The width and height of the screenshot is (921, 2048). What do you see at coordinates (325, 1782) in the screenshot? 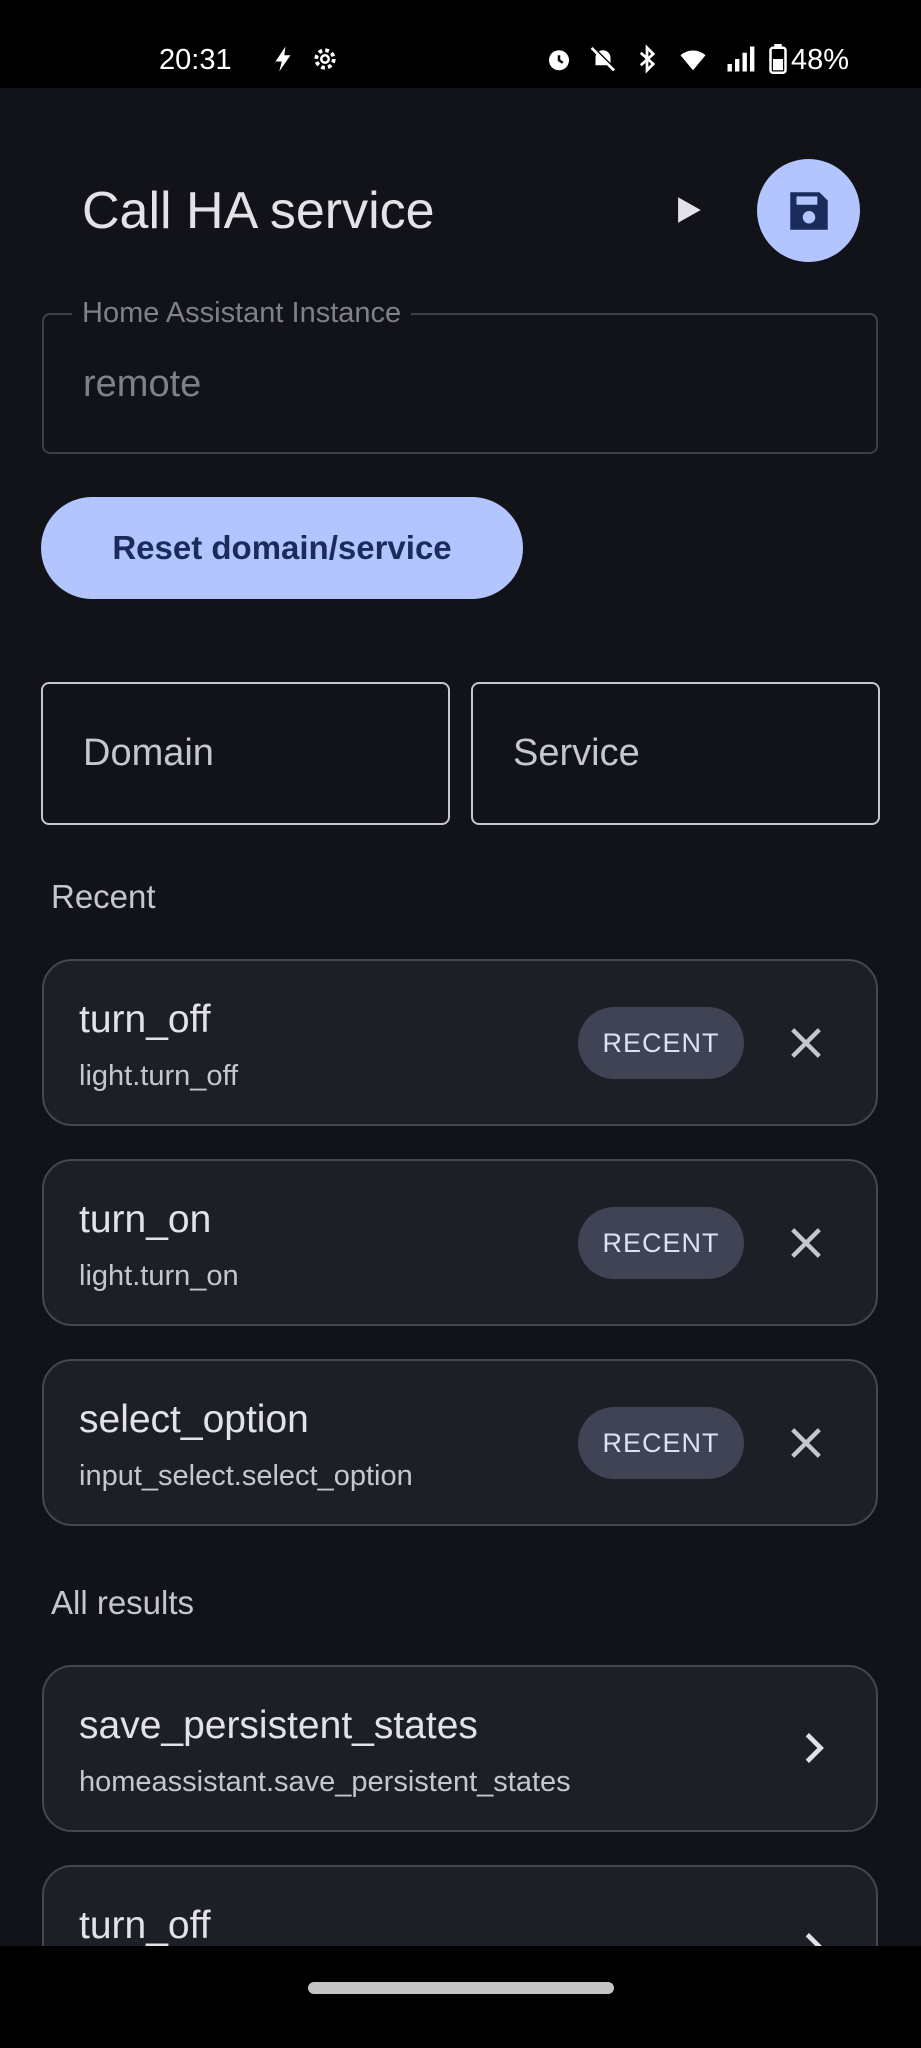
I see `service-full-name: homeassistant.save_persistent_states` at bounding box center [325, 1782].